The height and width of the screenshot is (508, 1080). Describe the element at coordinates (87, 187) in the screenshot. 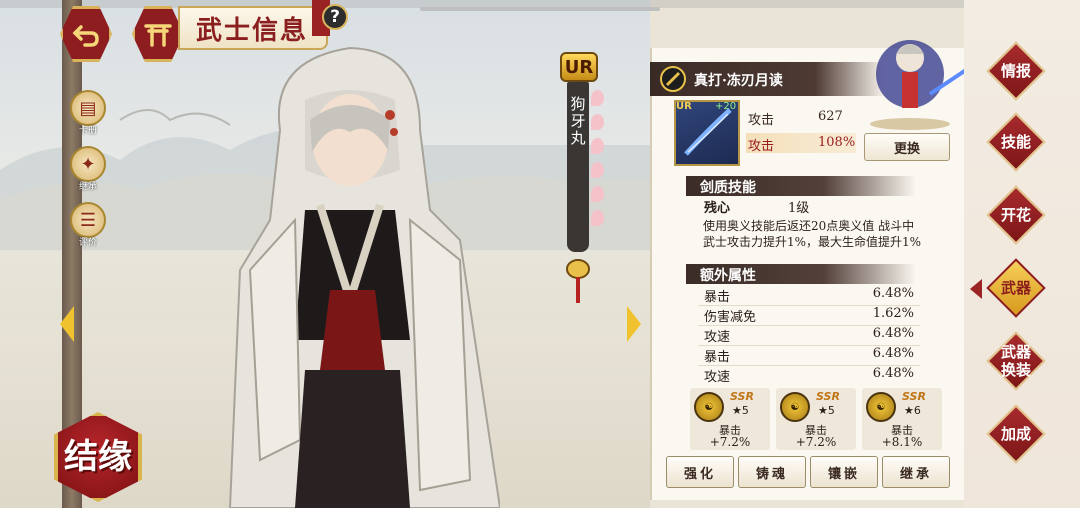

I see `side-item-label: 继承` at that location.